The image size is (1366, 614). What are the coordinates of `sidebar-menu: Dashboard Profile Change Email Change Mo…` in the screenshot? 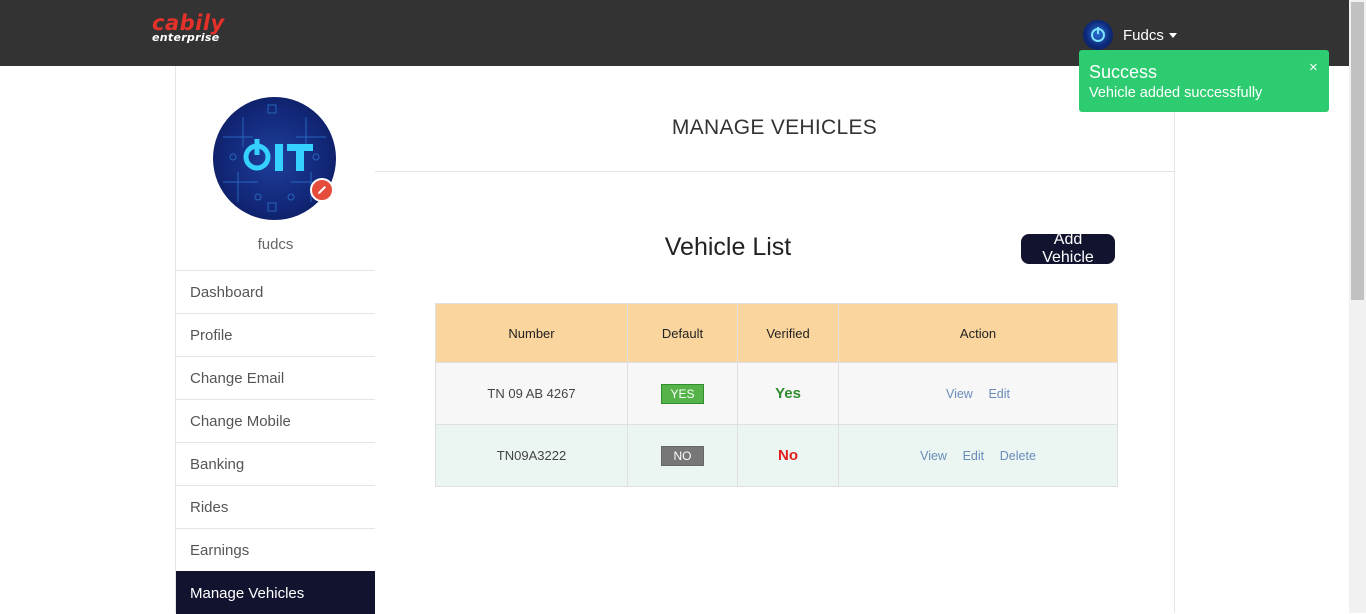 It's located at (275, 442).